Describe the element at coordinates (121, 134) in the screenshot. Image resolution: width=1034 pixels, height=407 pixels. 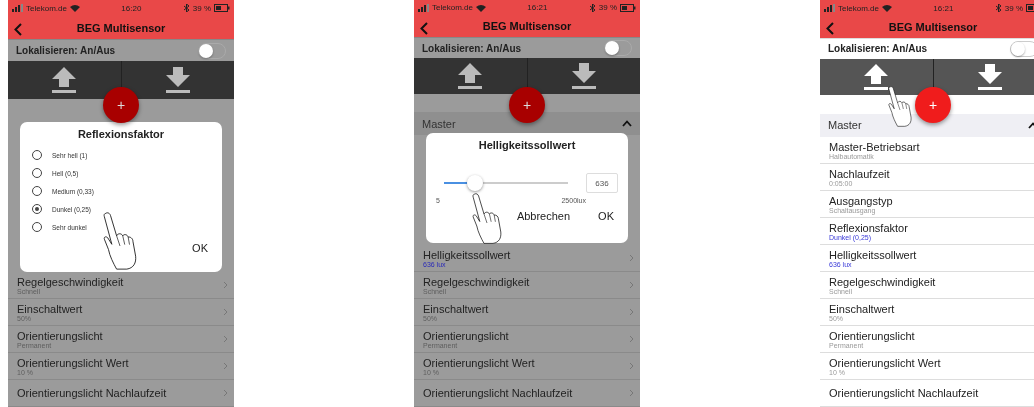
I see `dialog-title: Reflexionsfaktor` at that location.